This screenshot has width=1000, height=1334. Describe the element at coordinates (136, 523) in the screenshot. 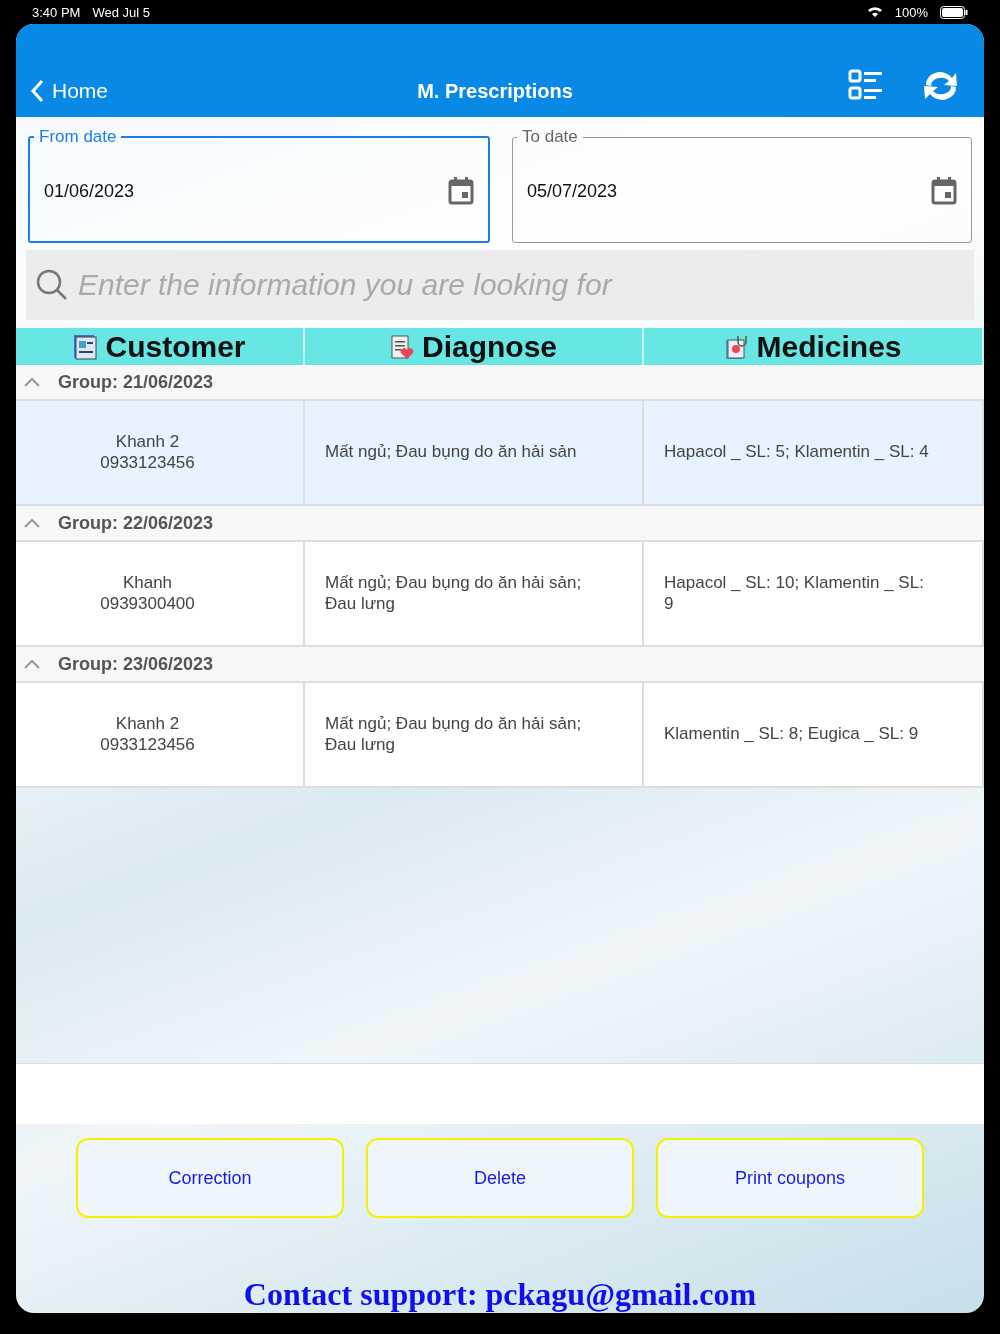

I see `group-label: Group: 22/06/2023` at that location.